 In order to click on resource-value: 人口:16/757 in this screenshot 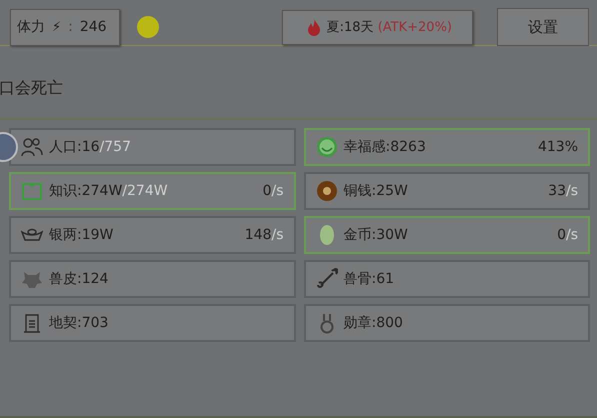, I will do `click(90, 147)`.